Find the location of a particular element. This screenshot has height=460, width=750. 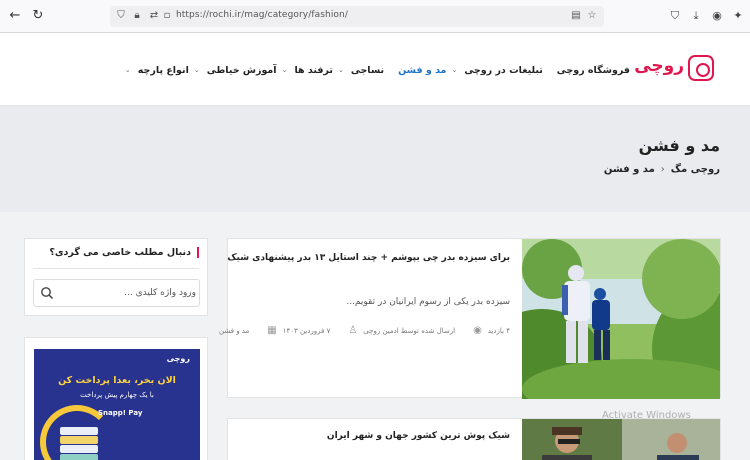

menu-item: آموزش خیاطی ⌄ is located at coordinates (233, 70).